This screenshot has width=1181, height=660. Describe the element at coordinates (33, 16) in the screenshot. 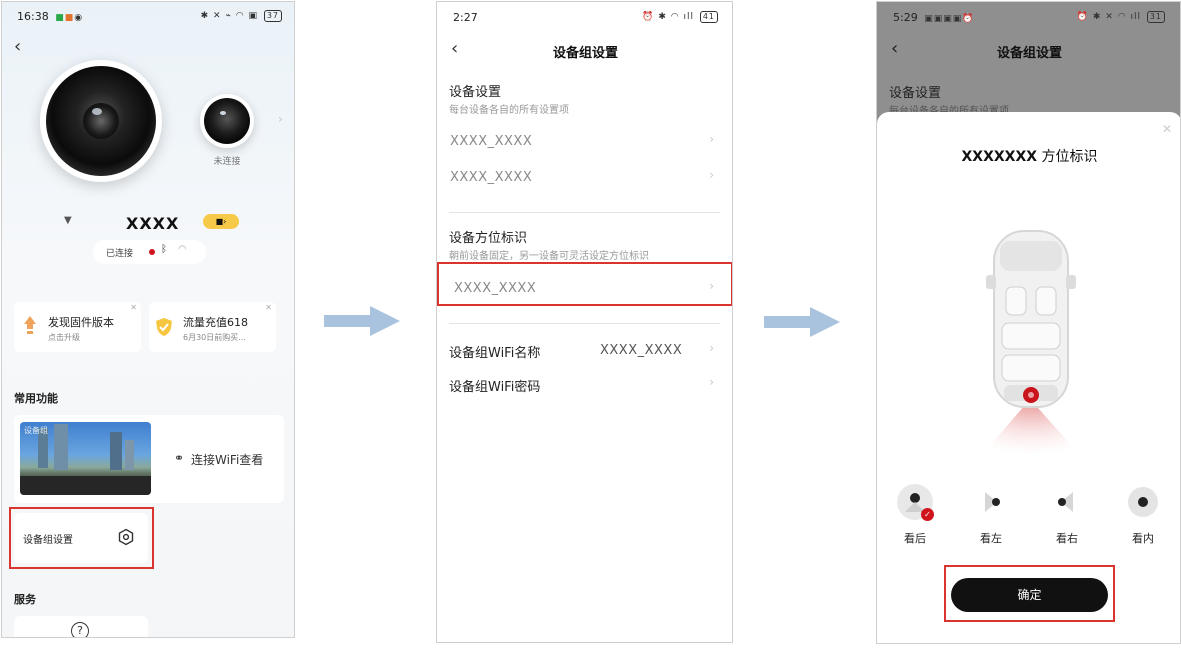

I see `status-time: 16:38` at that location.